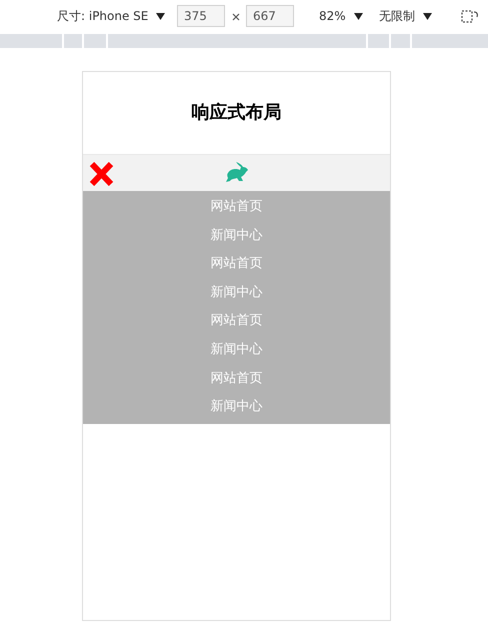 The width and height of the screenshot is (488, 626). I want to click on page-title: 响应式布局, so click(236, 113).